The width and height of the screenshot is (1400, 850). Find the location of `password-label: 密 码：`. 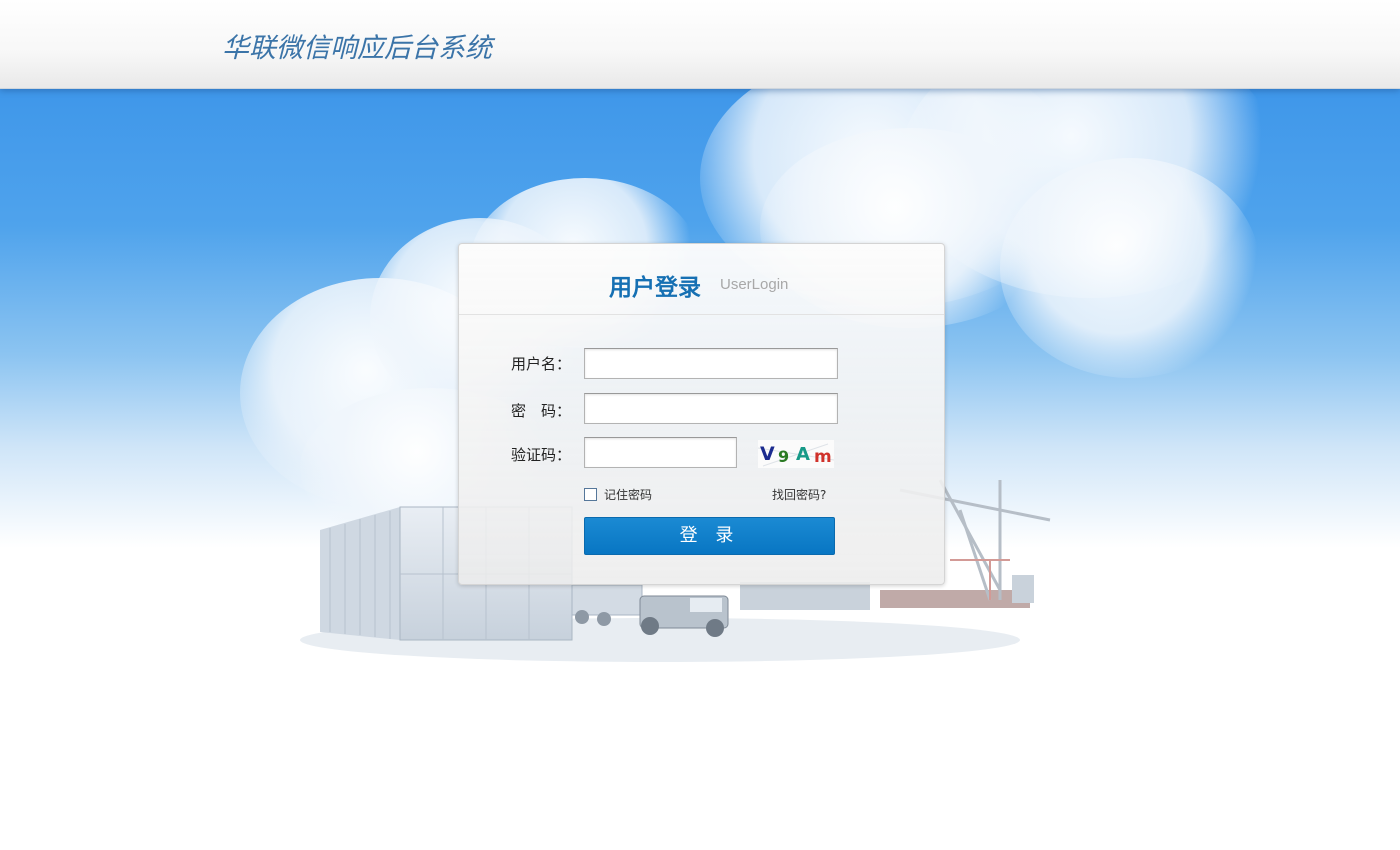

password-label: 密 码： is located at coordinates (541, 411).